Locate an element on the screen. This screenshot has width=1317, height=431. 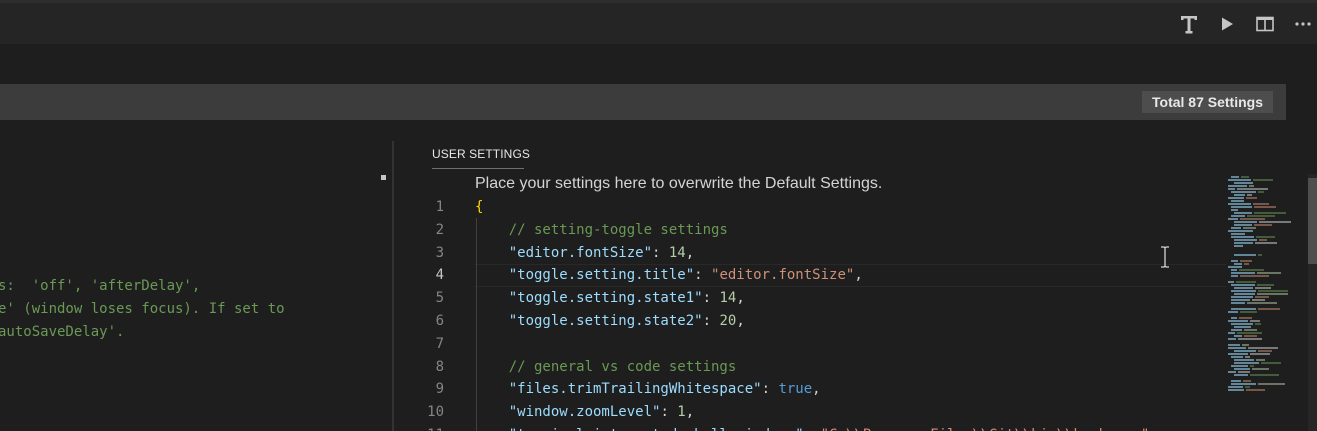
run-icon is located at coordinates (1227, 24).